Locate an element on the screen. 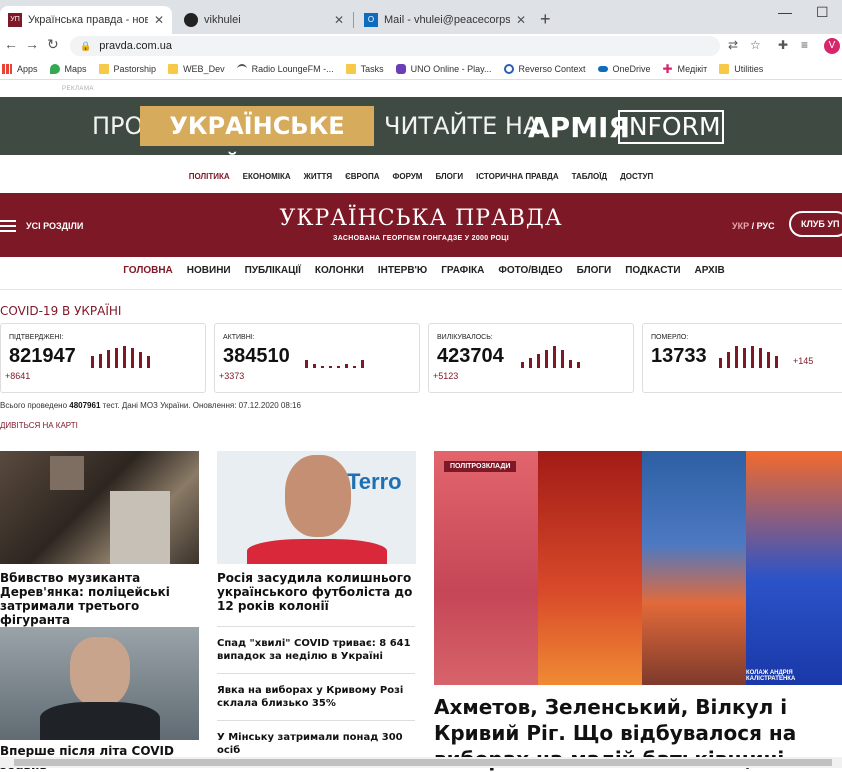 The height and width of the screenshot is (772, 842). bookmark-label: Tasks is located at coordinates (372, 68).